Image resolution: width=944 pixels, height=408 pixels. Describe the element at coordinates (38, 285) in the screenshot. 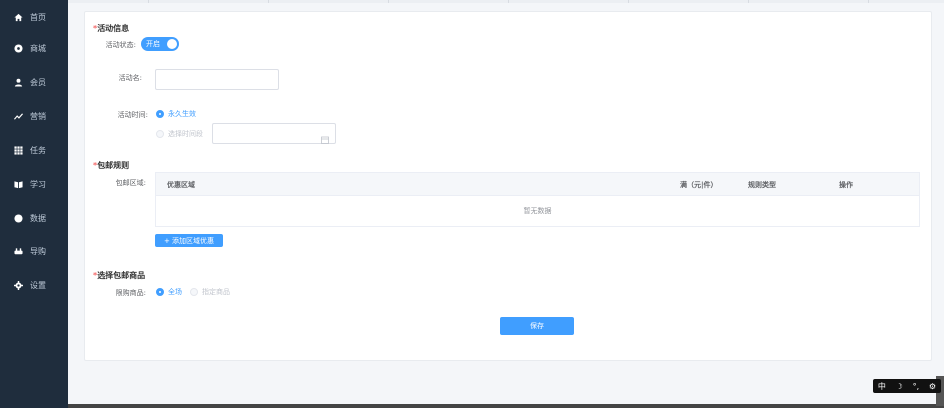

I see `sidebar-item-label: 设置` at that location.